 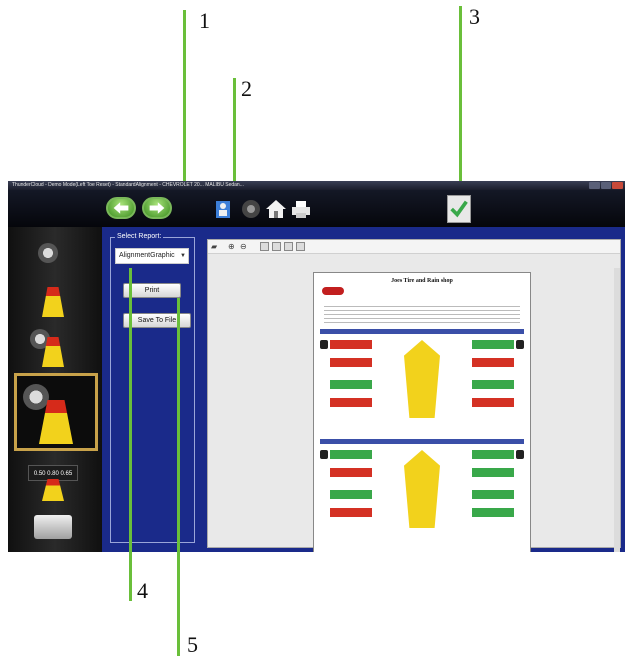 What do you see at coordinates (224, 209) in the screenshot?
I see `info-person-icon` at bounding box center [224, 209].